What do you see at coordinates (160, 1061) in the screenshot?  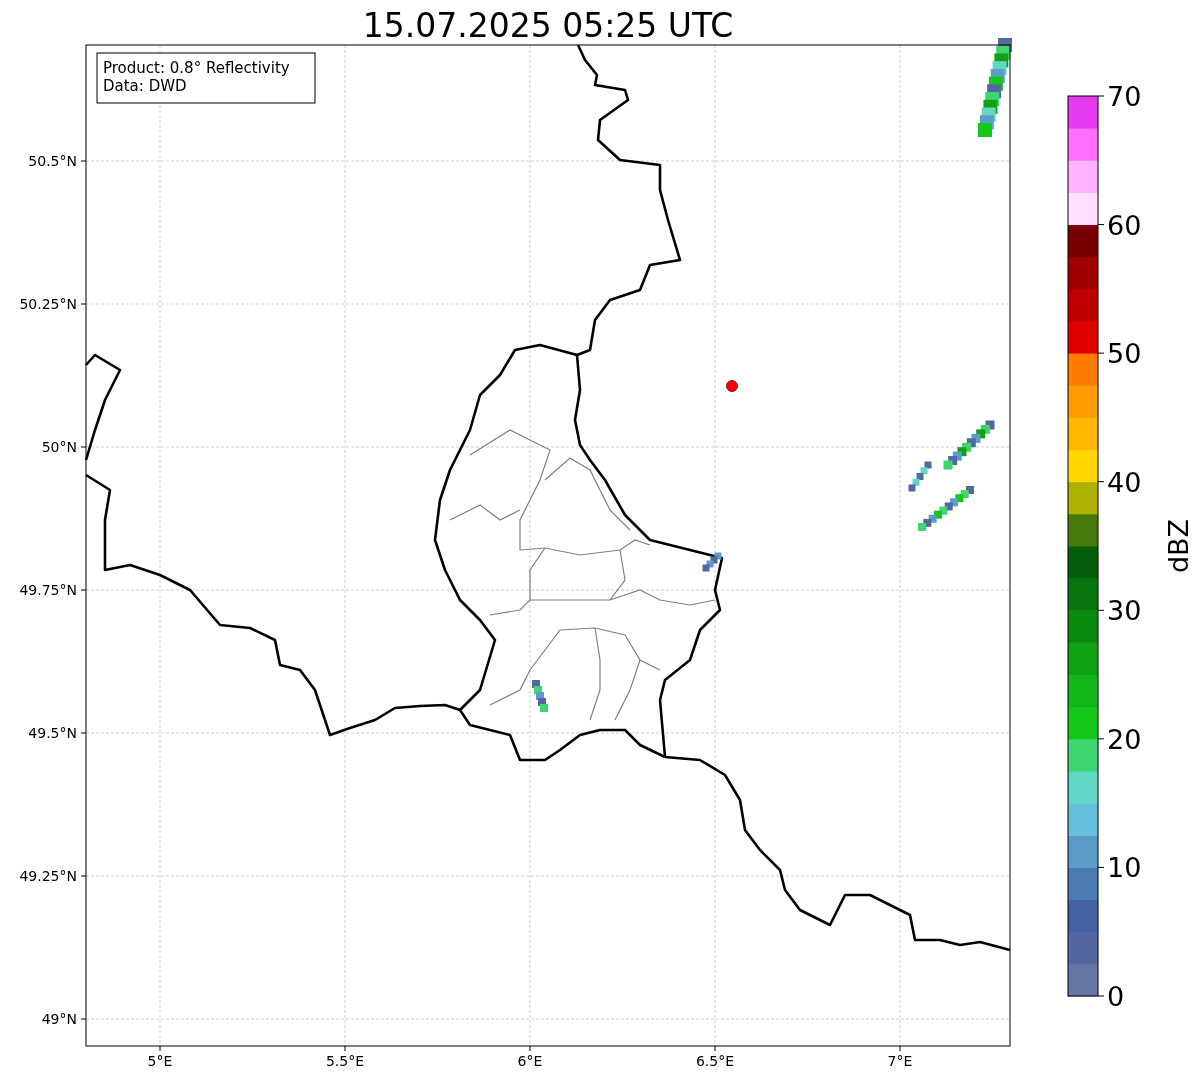 I see `longitude-label: 5°E` at bounding box center [160, 1061].